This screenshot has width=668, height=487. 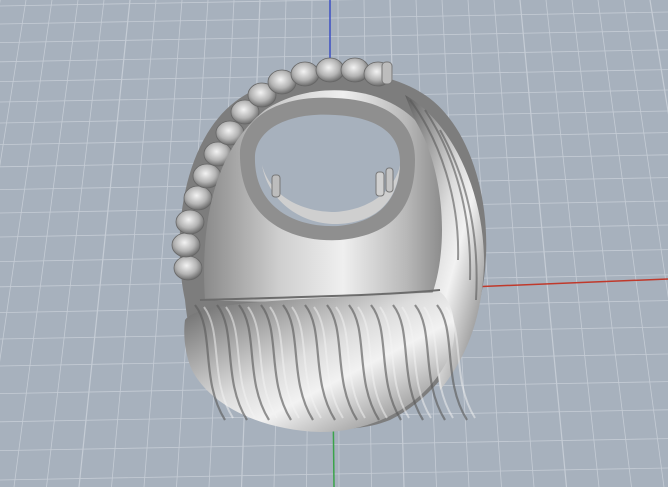 I want to click on x-axis-line, so click(x=568, y=283).